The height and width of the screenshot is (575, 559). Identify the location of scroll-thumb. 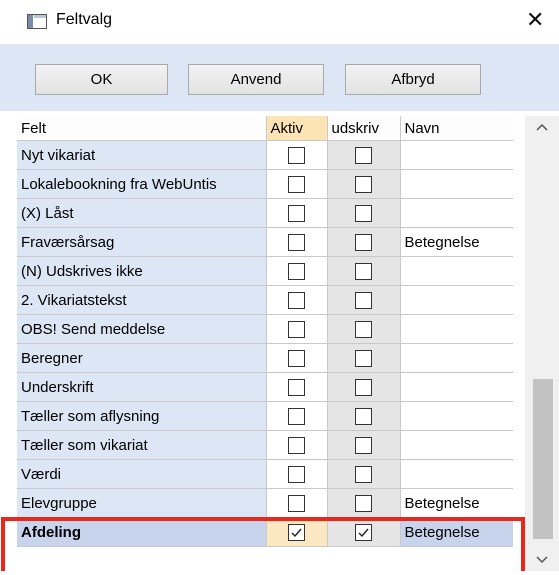
(543, 459).